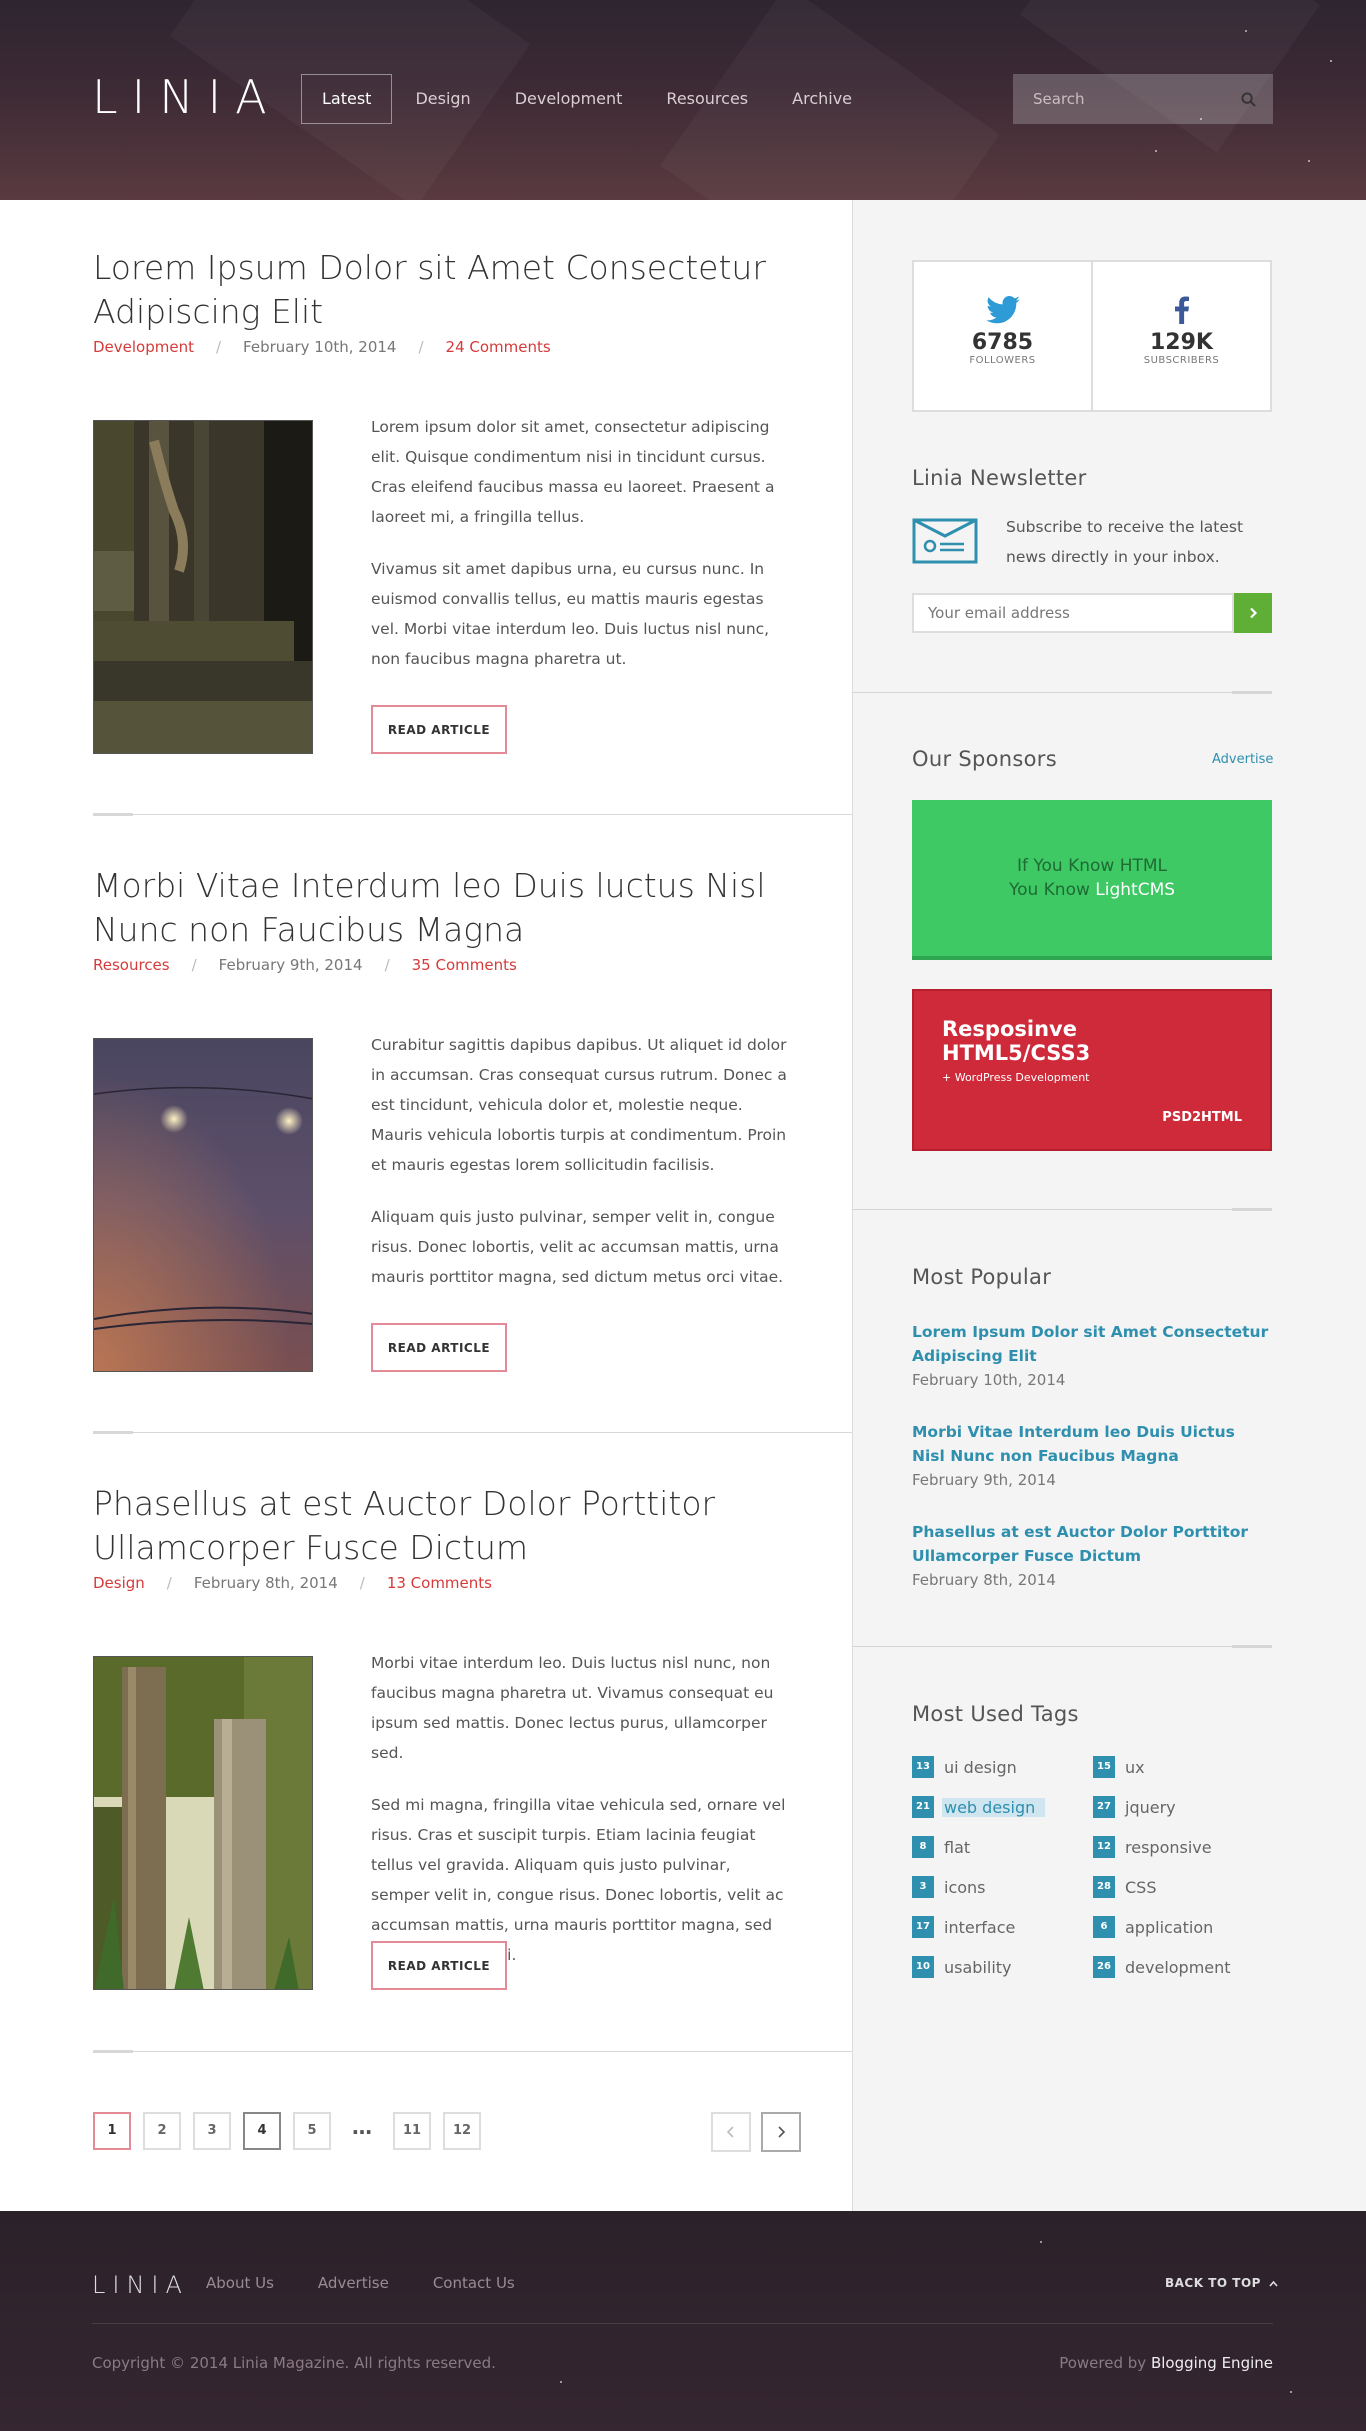 The width and height of the screenshot is (1366, 2431). I want to click on tag-name: ui design, so click(980, 1767).